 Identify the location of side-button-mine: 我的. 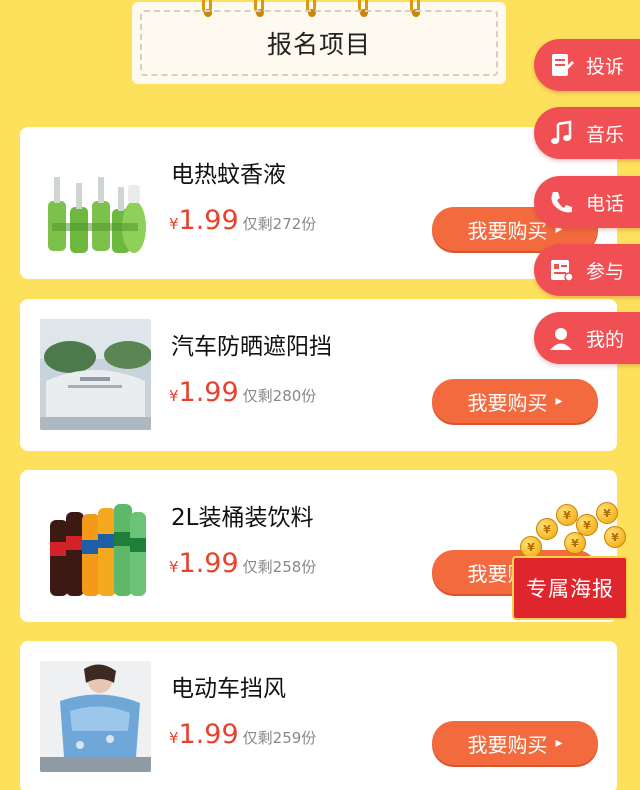
(587, 338).